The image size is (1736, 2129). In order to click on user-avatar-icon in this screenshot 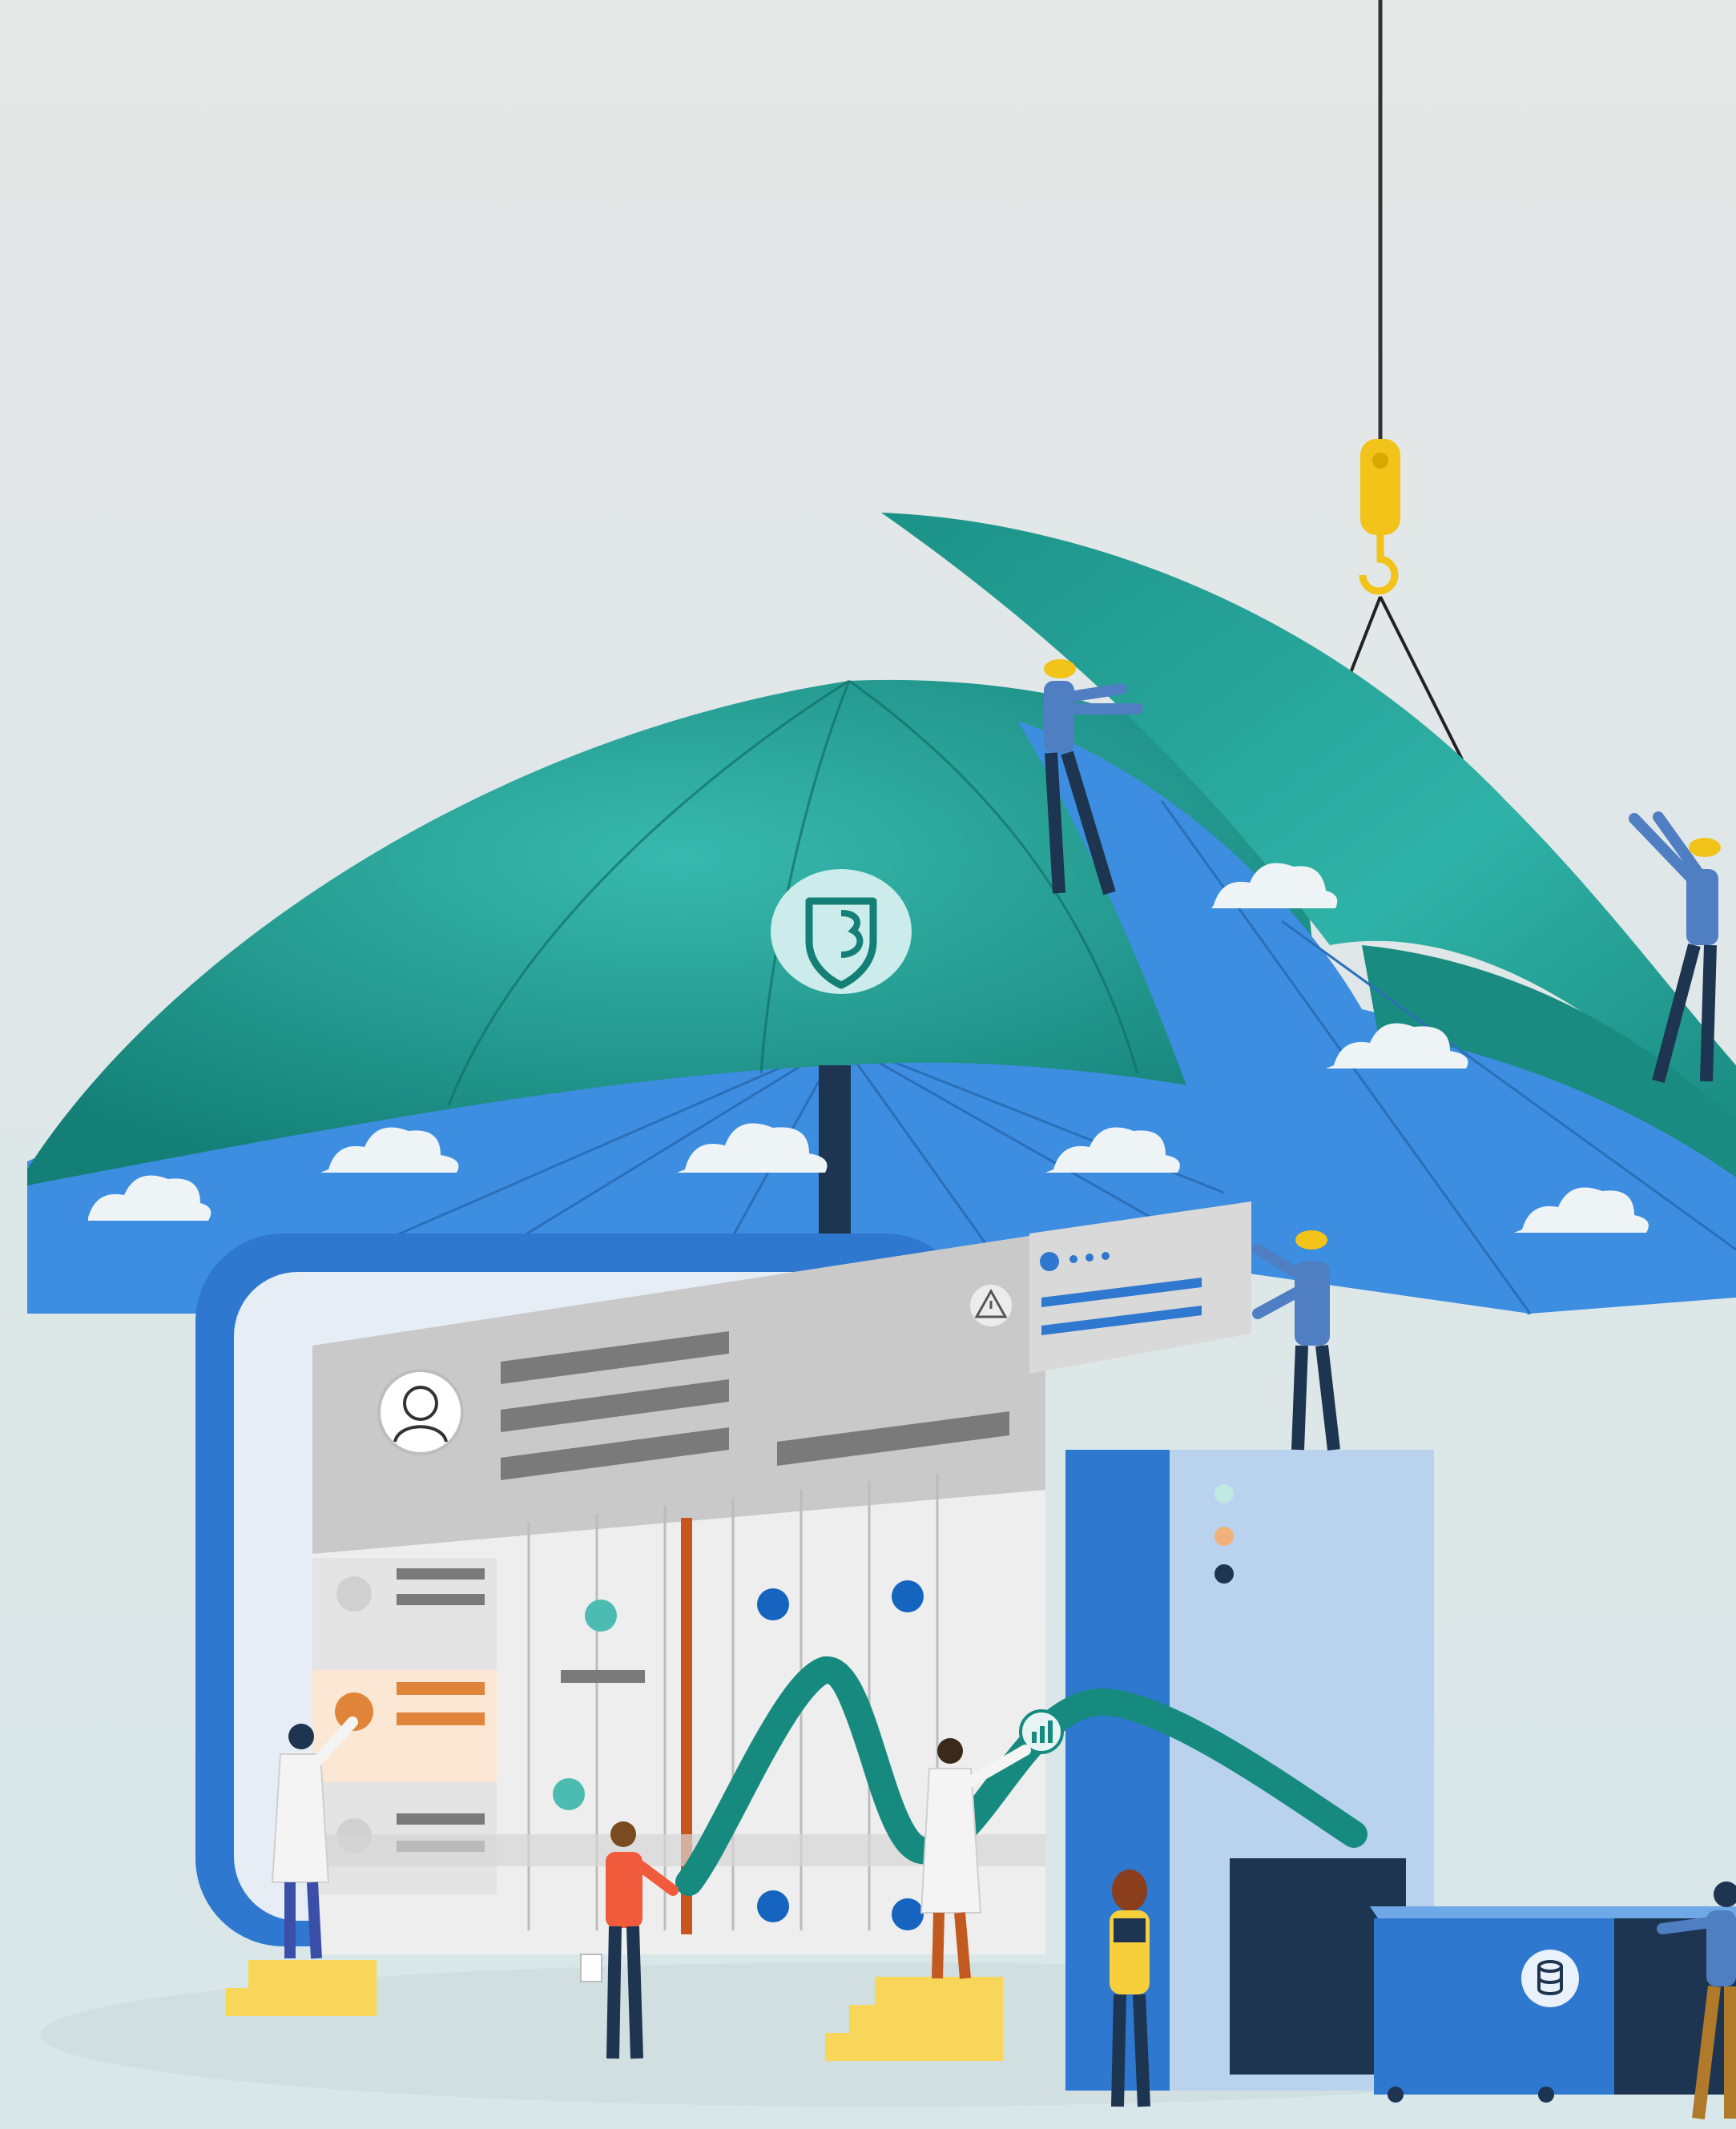, I will do `click(420, 1412)`.